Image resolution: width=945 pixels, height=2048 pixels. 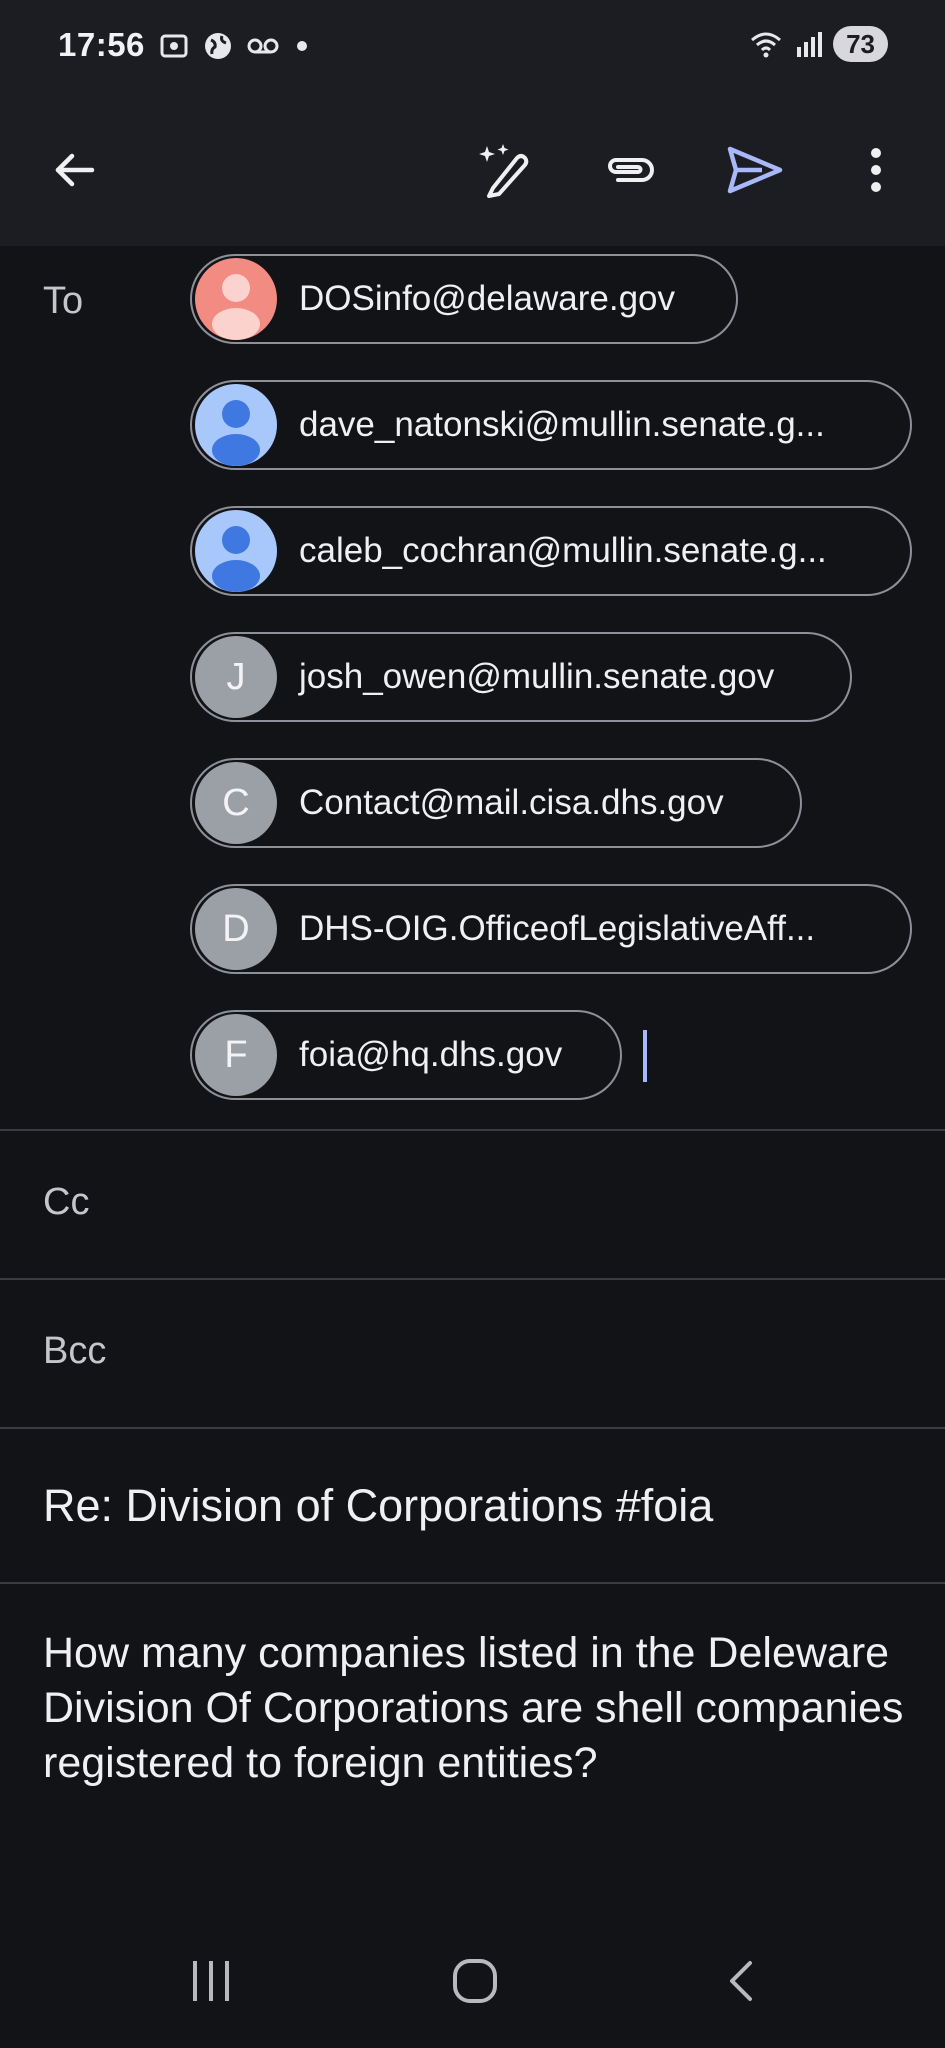 I want to click on recipient-chip: Ffoia@hq.dhs.gov, so click(x=406, y=1055).